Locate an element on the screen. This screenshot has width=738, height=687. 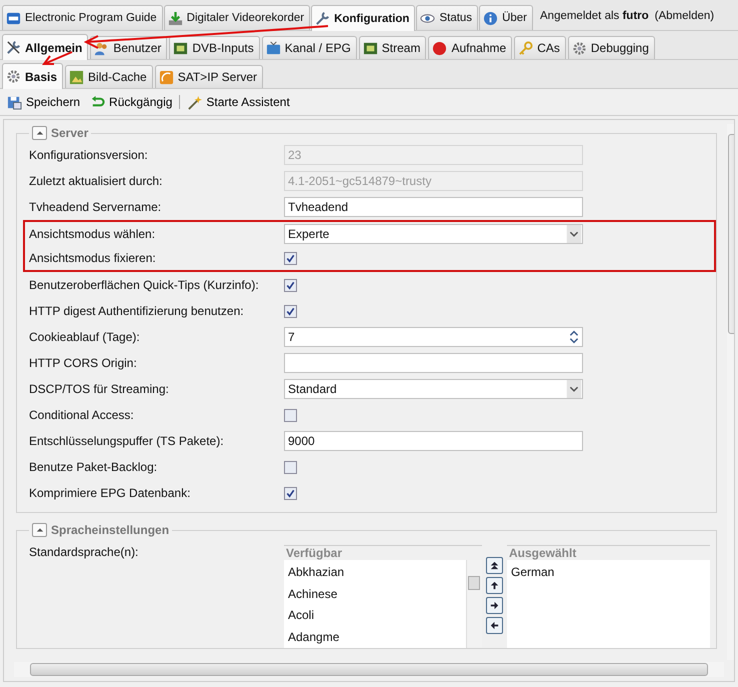
sub-tab: Basis is located at coordinates (33, 76).